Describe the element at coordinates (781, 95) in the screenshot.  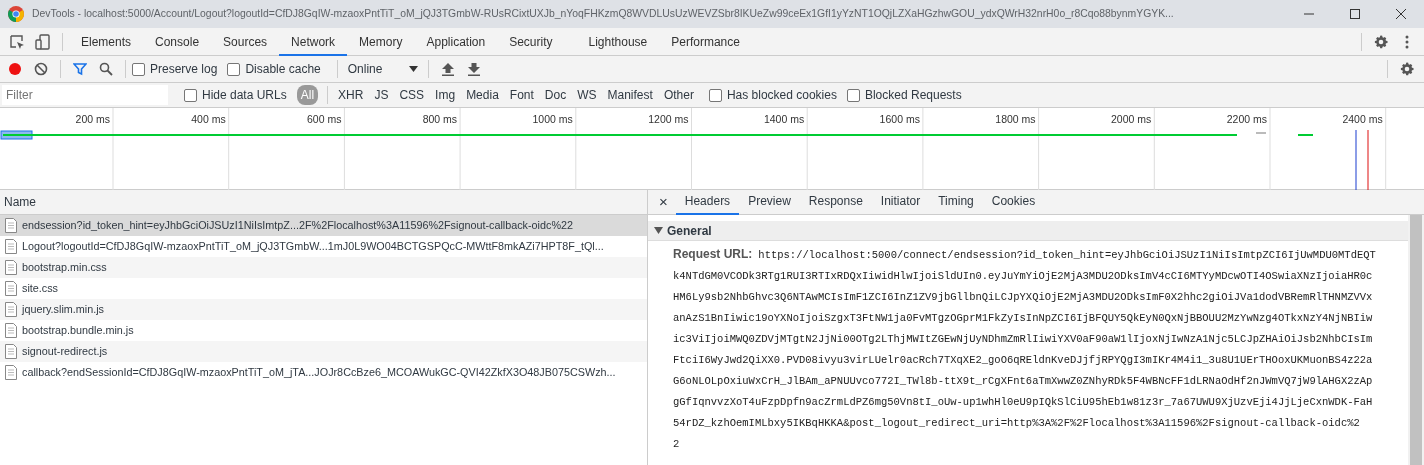
I see `has-blocked-cookies-label: Has blocked cookies` at that location.